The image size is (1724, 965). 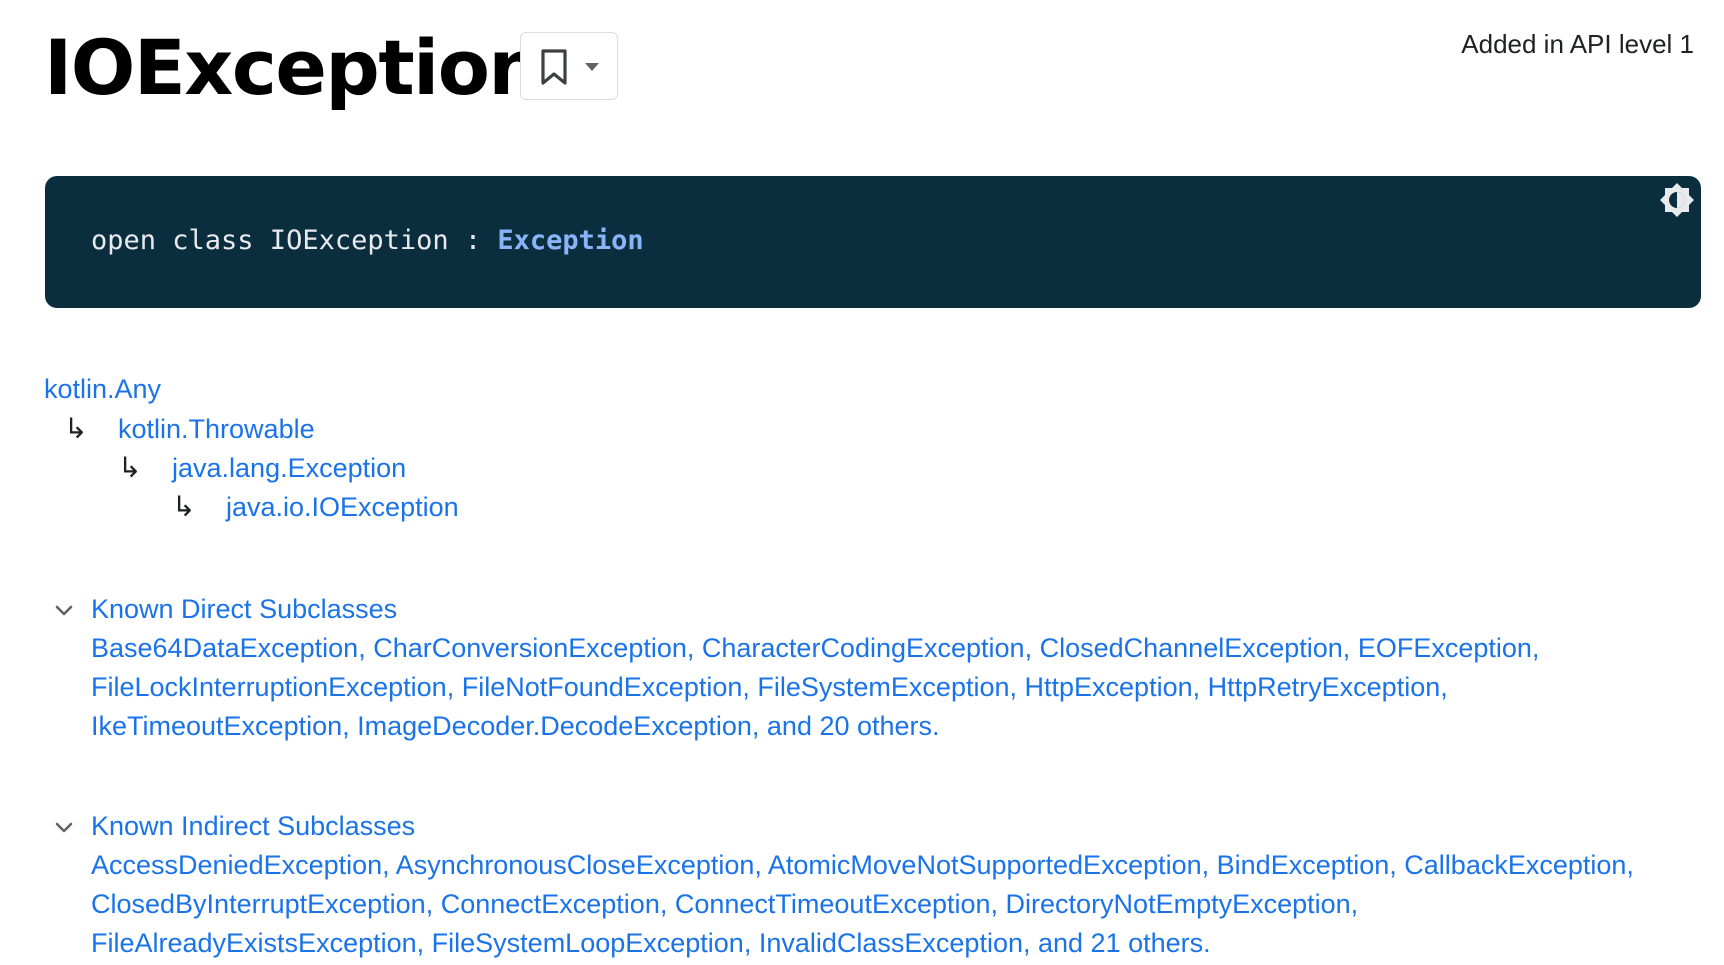 What do you see at coordinates (883, 687) in the screenshot?
I see `subclass-link: FileSystemException` at bounding box center [883, 687].